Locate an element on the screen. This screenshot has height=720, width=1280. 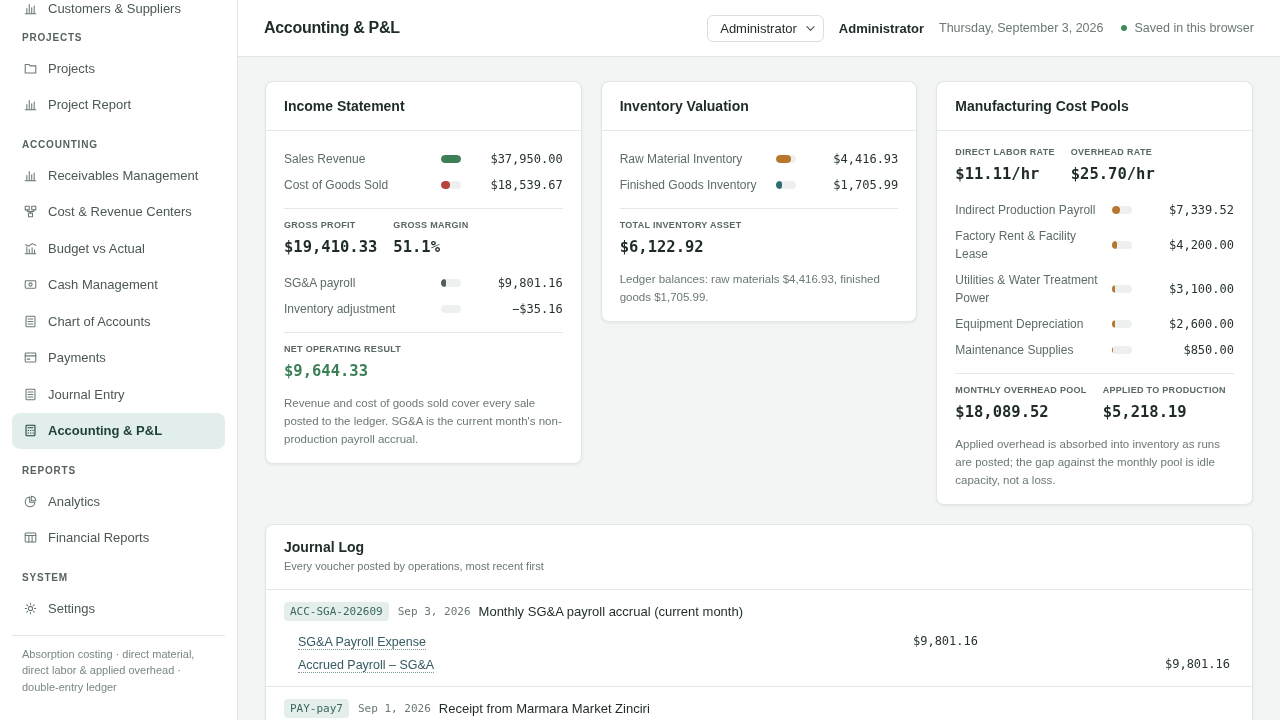
row-label: Raw Material Inventory is located at coordinates (681, 159).